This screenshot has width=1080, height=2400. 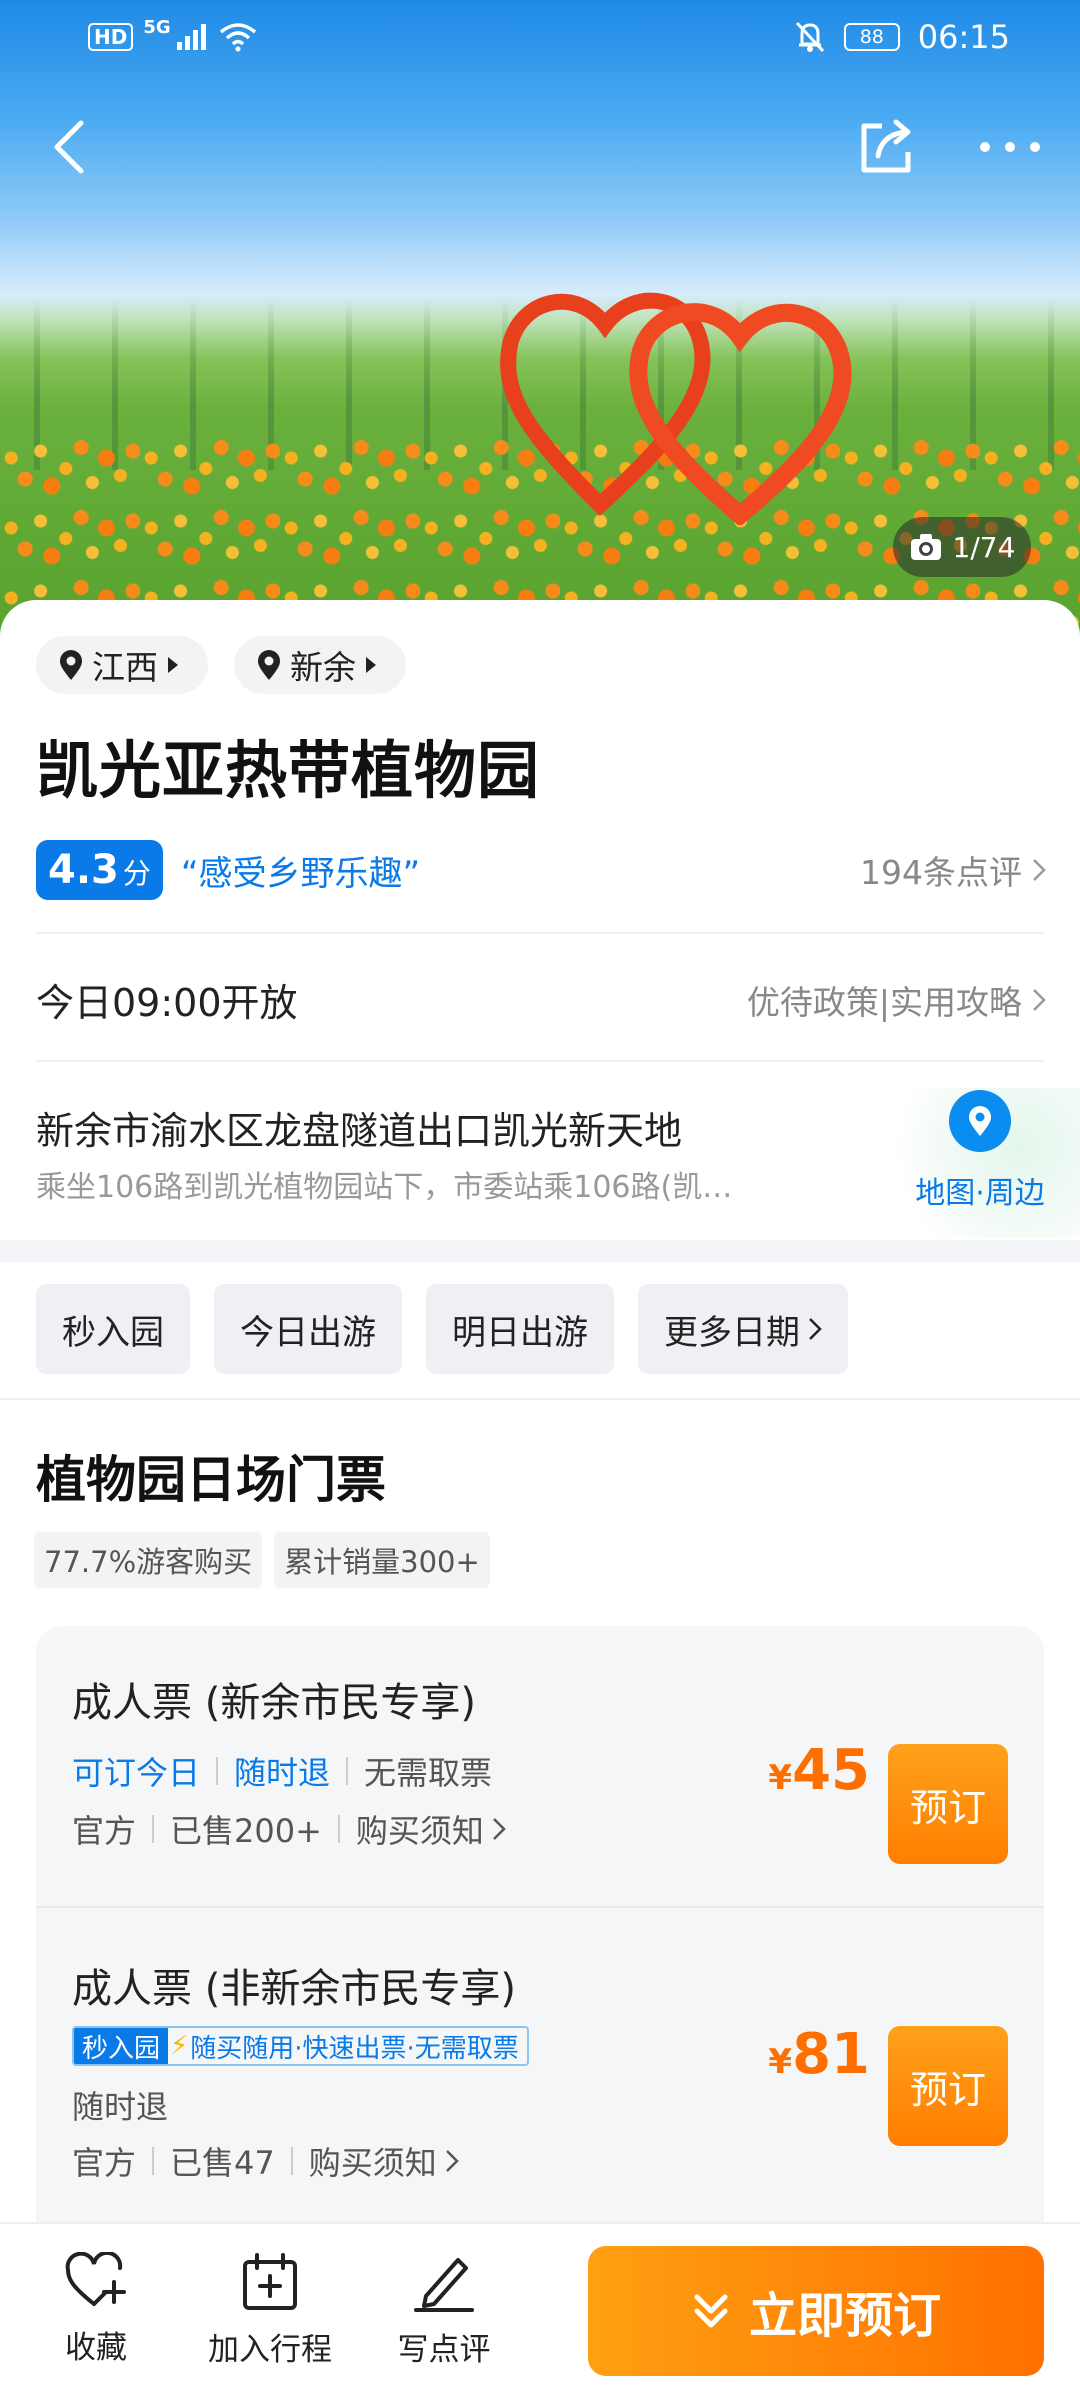 I want to click on price-value: 81, so click(x=831, y=2054).